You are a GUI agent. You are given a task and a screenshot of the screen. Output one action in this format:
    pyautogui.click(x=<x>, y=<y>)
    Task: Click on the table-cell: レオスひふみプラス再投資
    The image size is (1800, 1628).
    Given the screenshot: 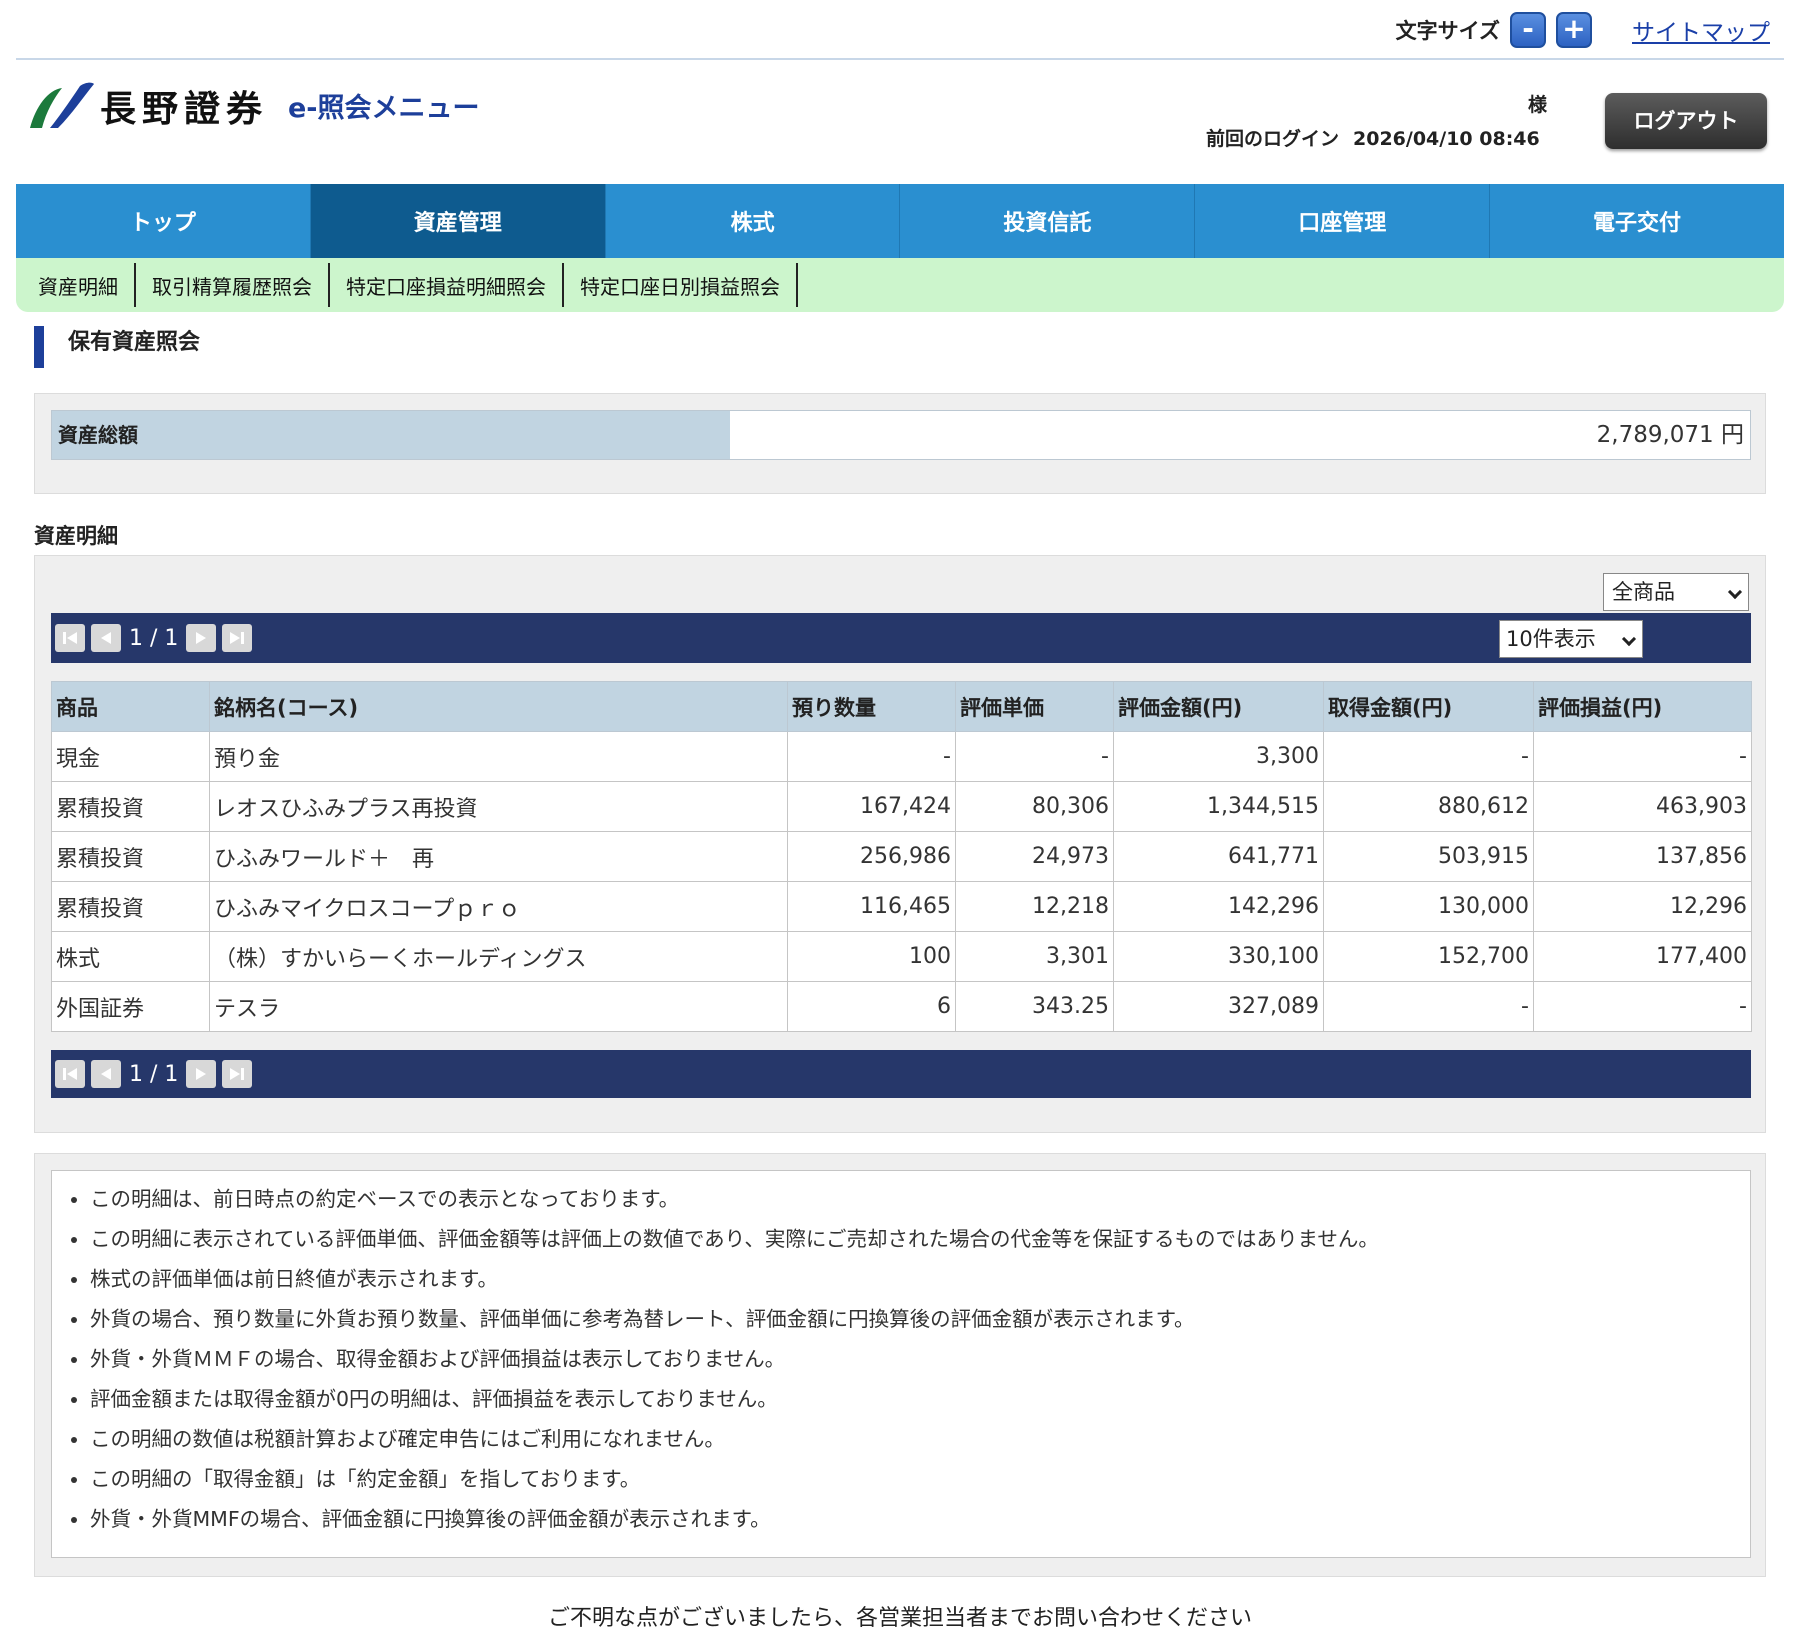 What is the action you would take?
    pyautogui.click(x=498, y=806)
    